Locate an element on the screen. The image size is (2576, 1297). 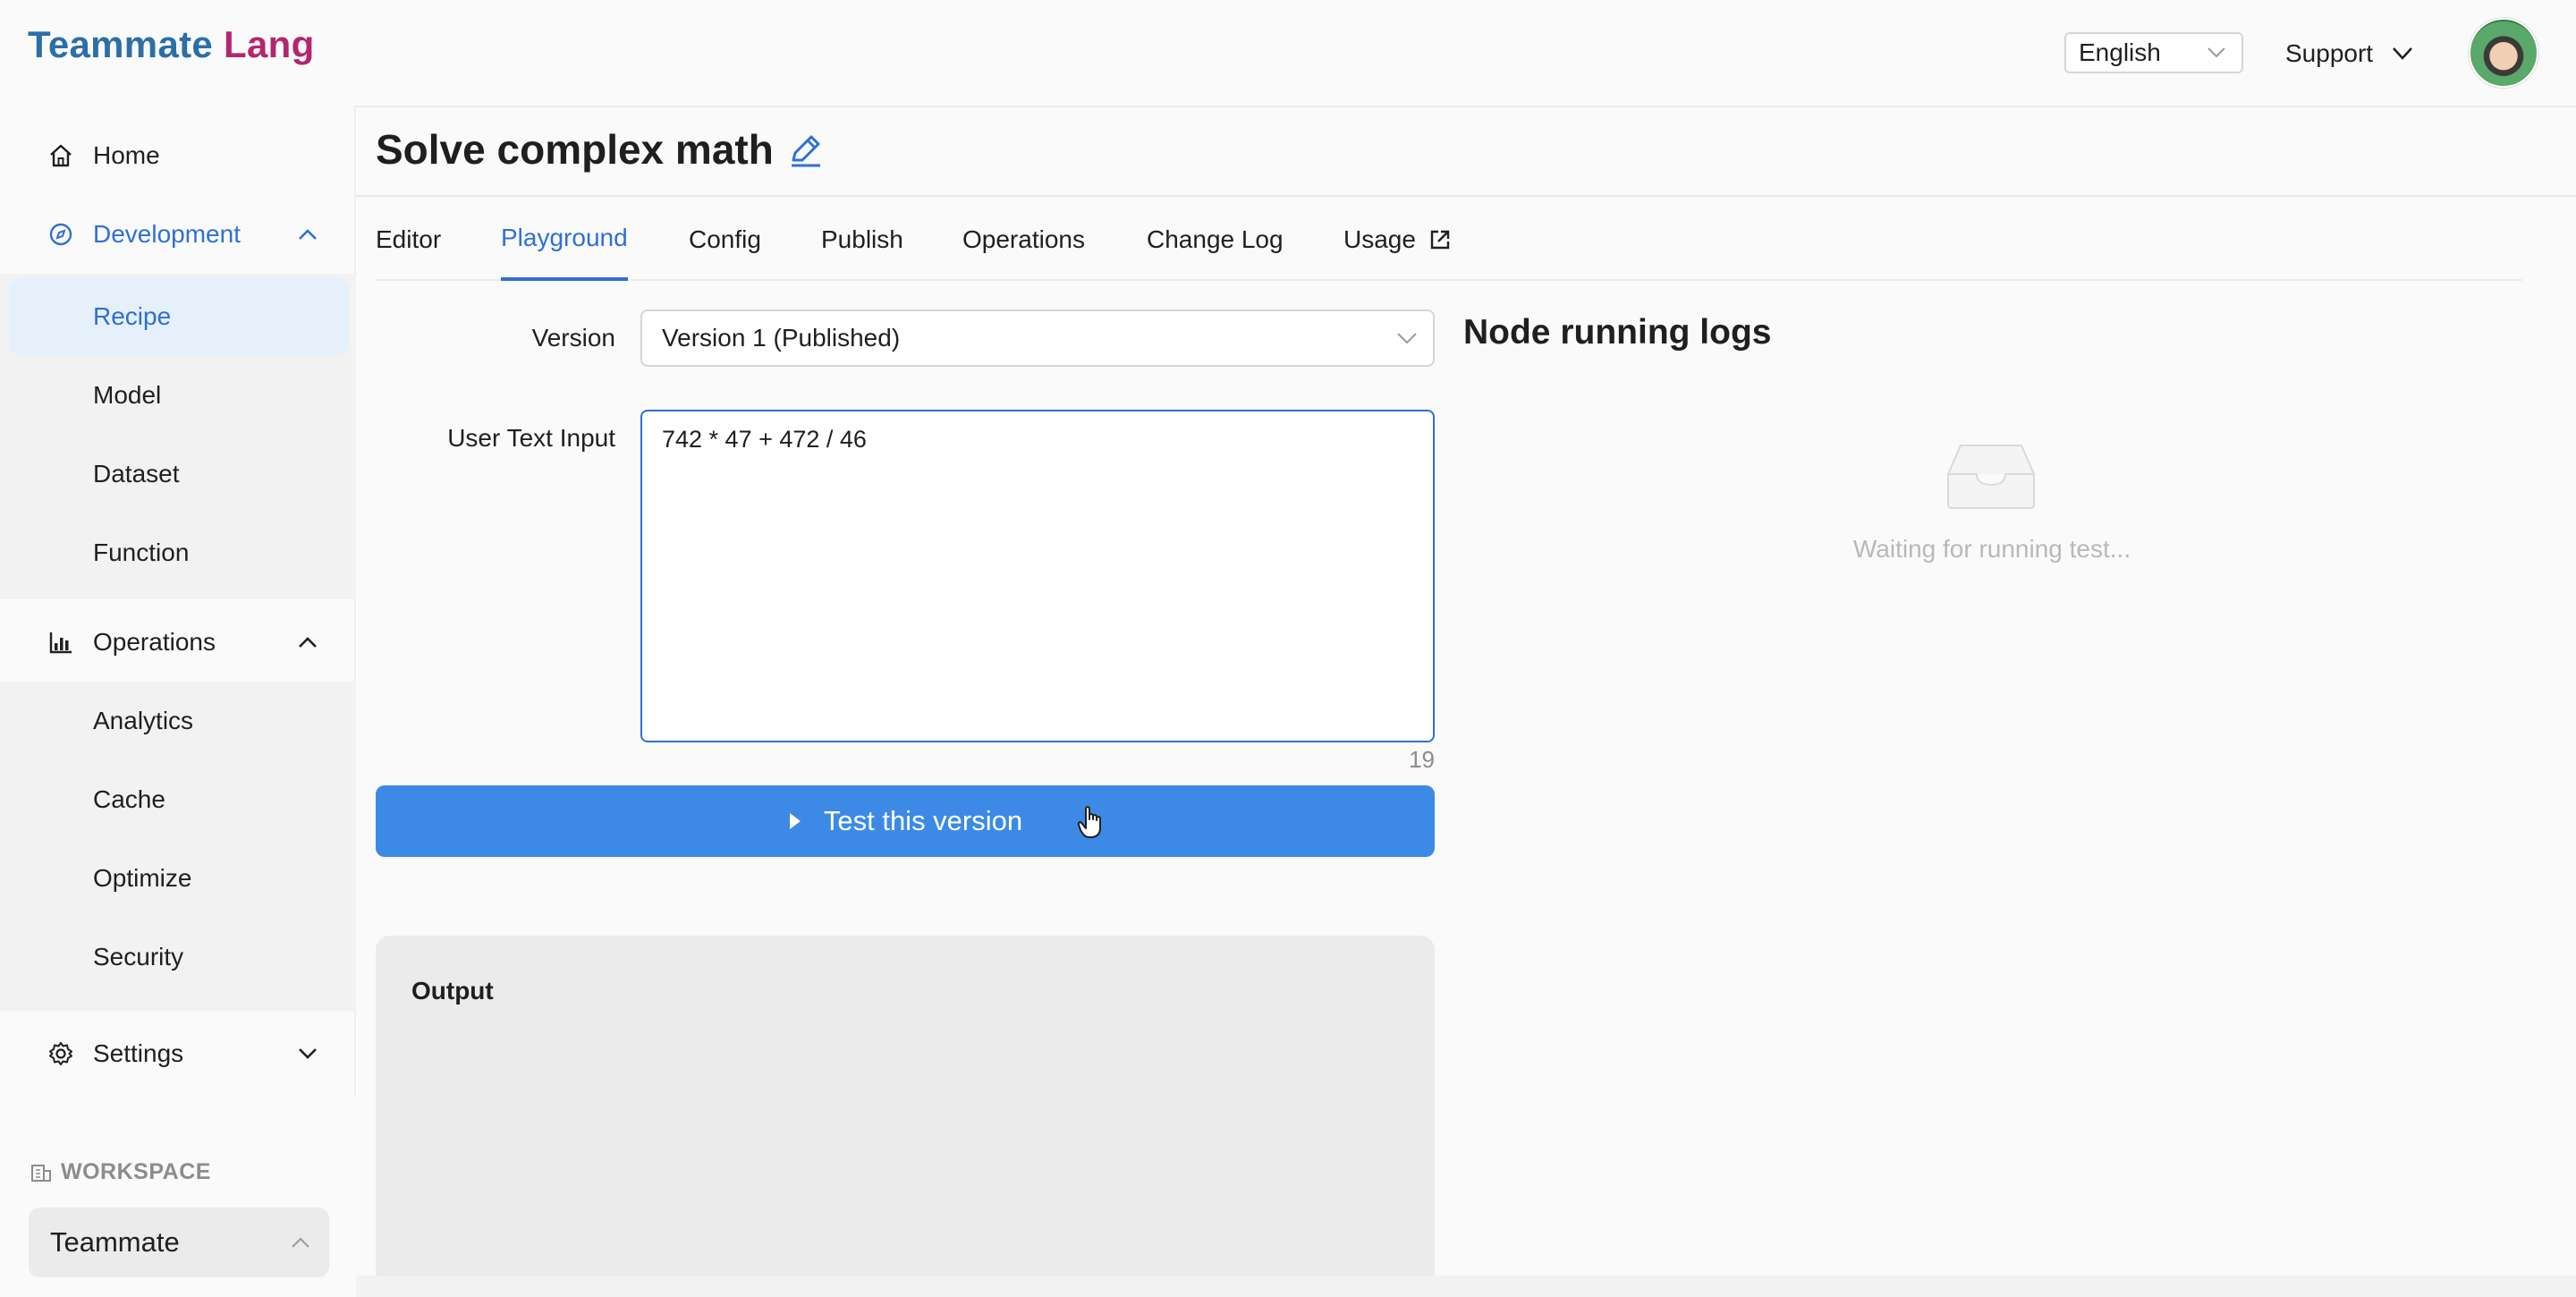
version-label: Version is located at coordinates (573, 338).